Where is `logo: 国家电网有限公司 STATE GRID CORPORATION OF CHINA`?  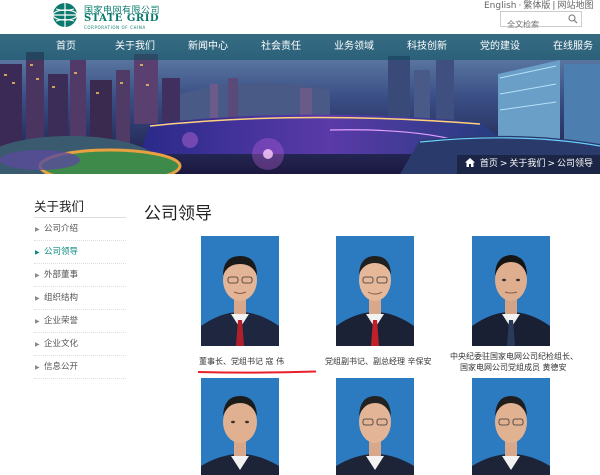
logo: 国家电网有限公司 STATE GRID CORPORATION OF CHINA is located at coordinates (112, 17).